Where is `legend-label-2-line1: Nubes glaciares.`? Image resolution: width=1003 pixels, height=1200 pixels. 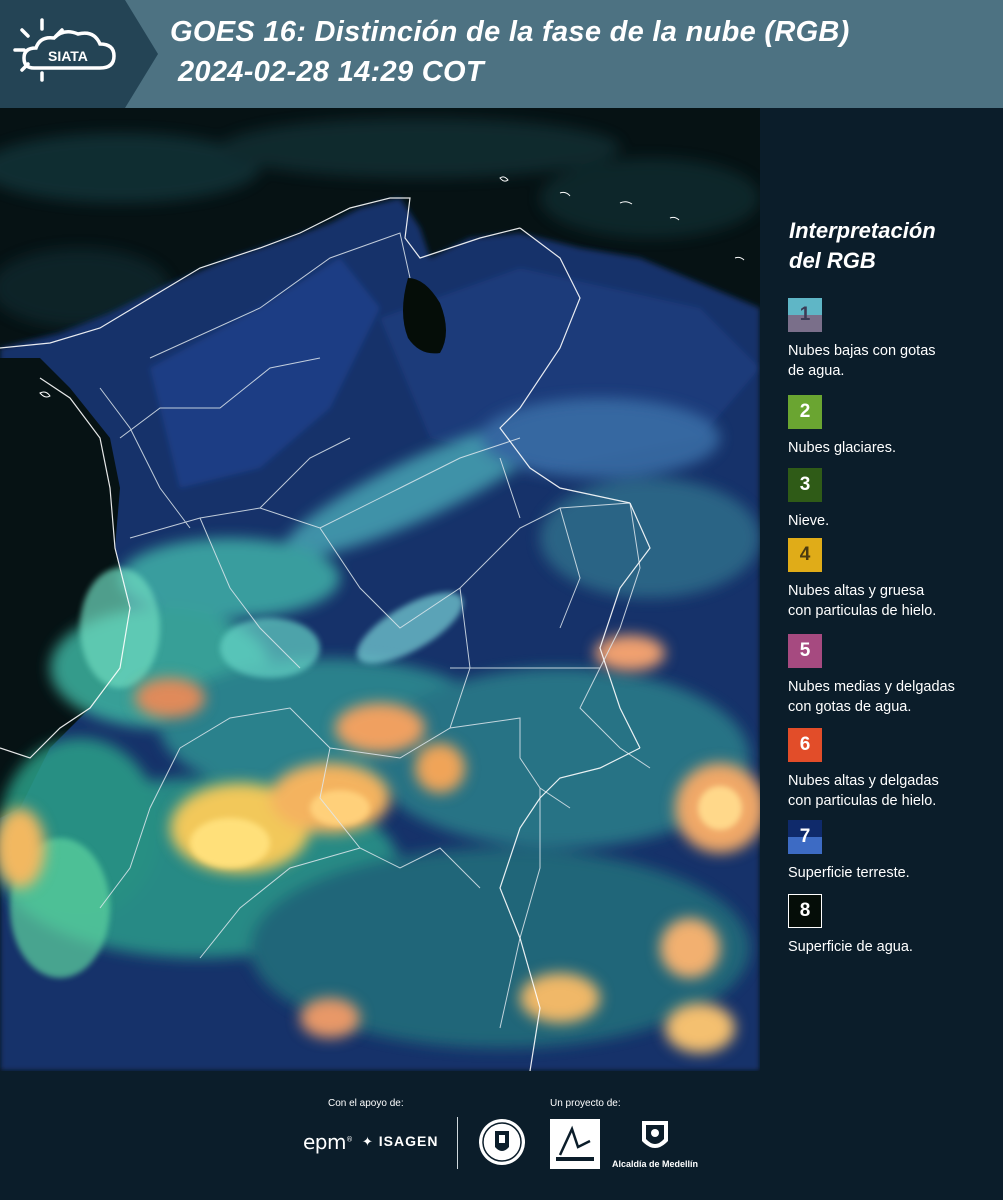
legend-label-2-line1: Nubes glaciares. is located at coordinates (842, 448).